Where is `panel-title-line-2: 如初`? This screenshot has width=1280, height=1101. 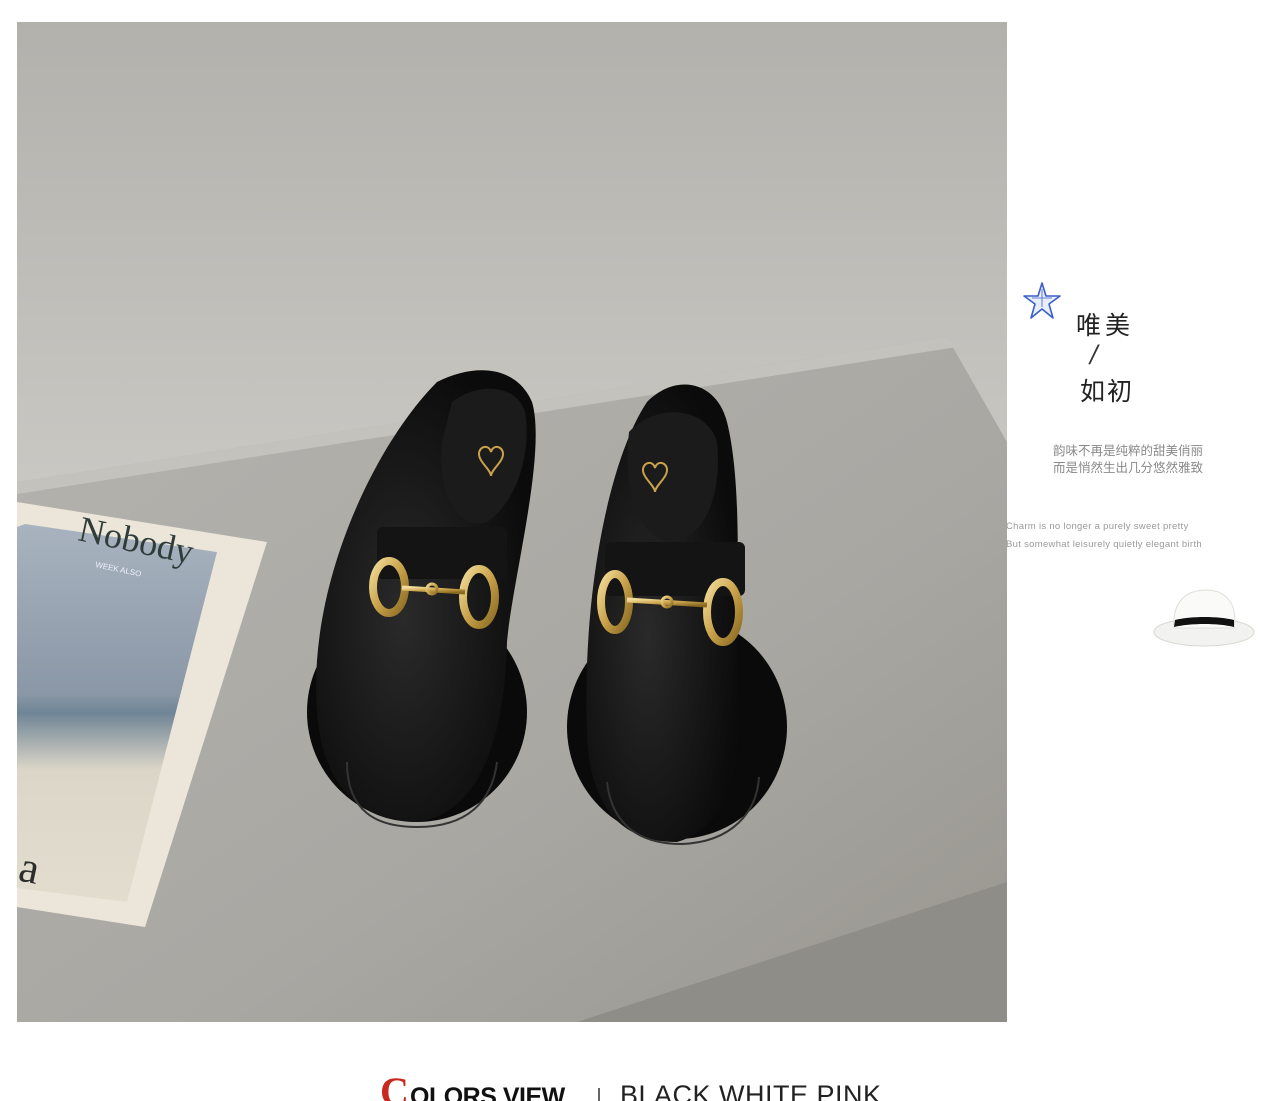
panel-title-line-2: 如初 is located at coordinates (1107, 391).